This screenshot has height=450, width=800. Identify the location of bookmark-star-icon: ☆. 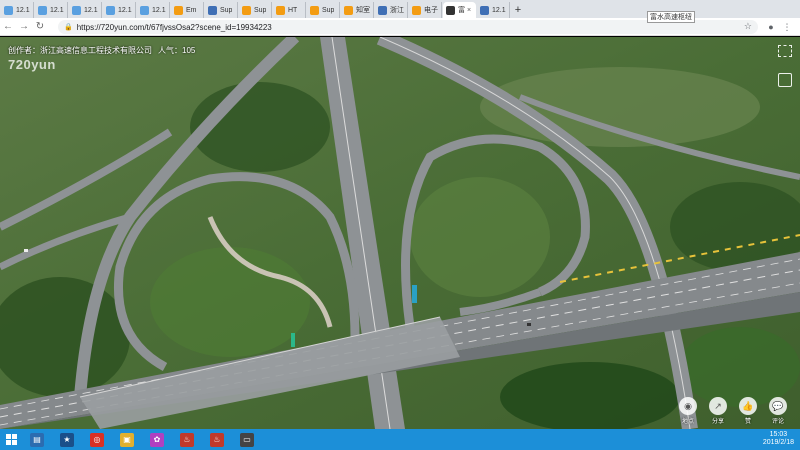
(748, 26).